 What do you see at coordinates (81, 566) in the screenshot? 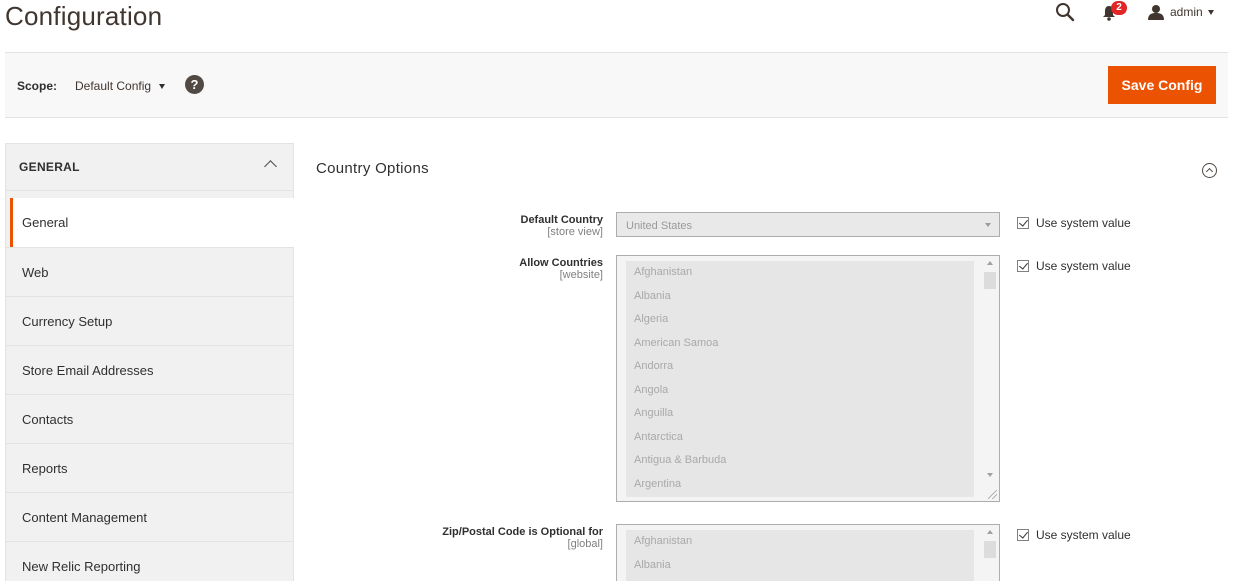
I see `sidebar-item-label: New Relic Reporting` at bounding box center [81, 566].